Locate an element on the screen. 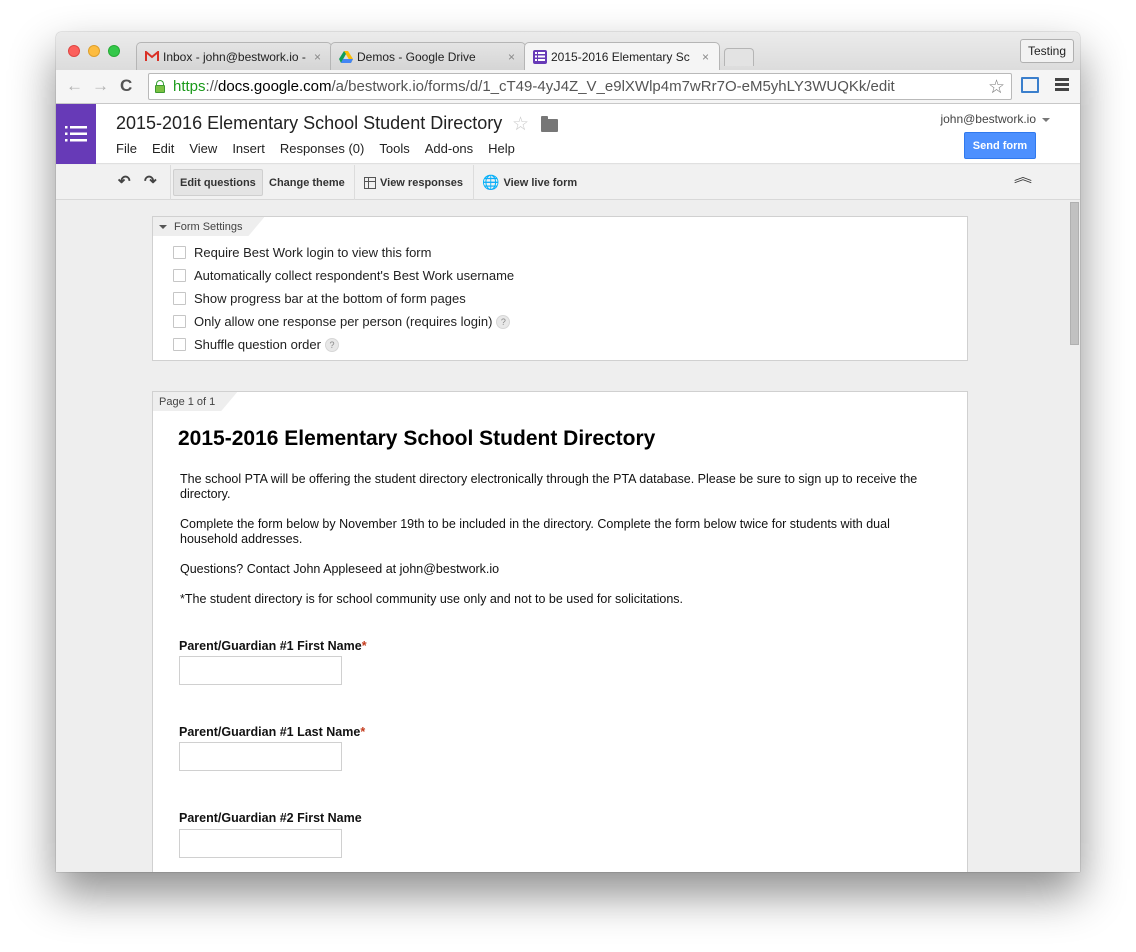  question-text: Parent/Guardian #2 First Name is located at coordinates (270, 818).